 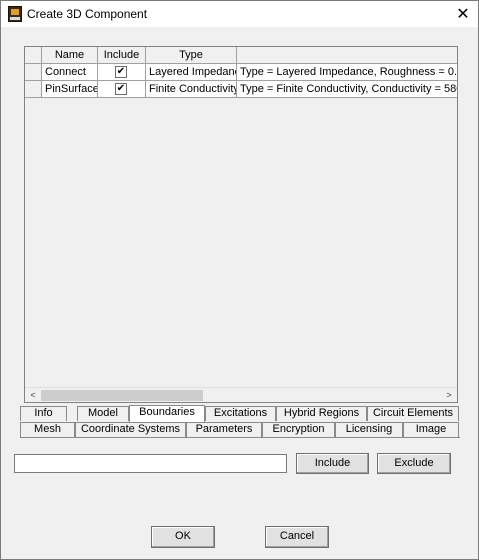 I want to click on tab-mesh: Mesh, so click(x=47, y=429).